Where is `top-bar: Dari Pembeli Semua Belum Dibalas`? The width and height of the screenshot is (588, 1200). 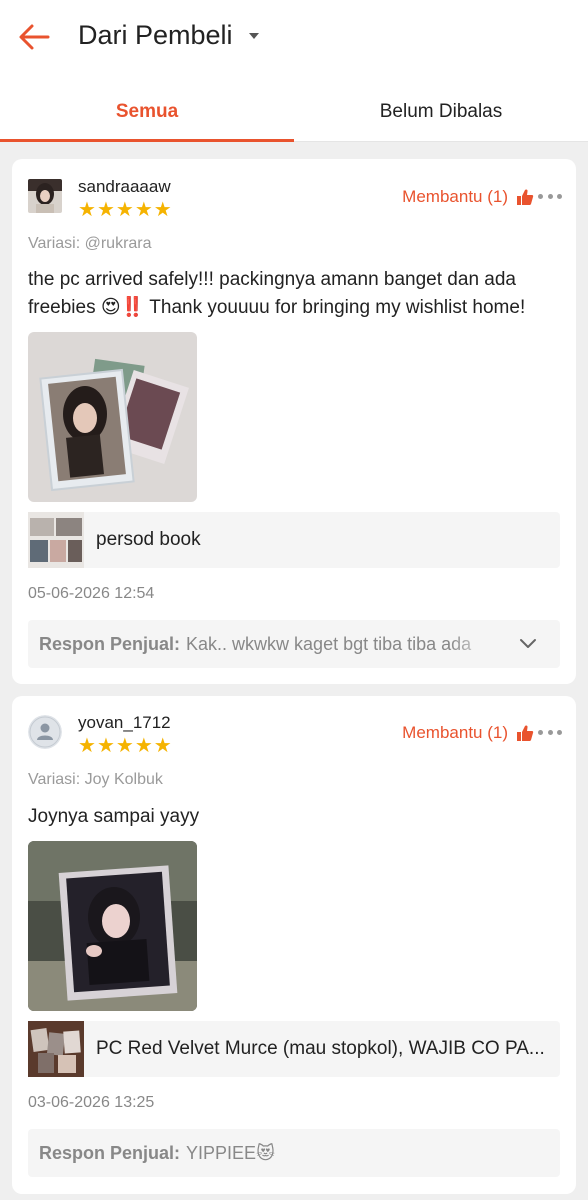
top-bar: Dari Pembeli Semua Belum Dibalas is located at coordinates (294, 71).